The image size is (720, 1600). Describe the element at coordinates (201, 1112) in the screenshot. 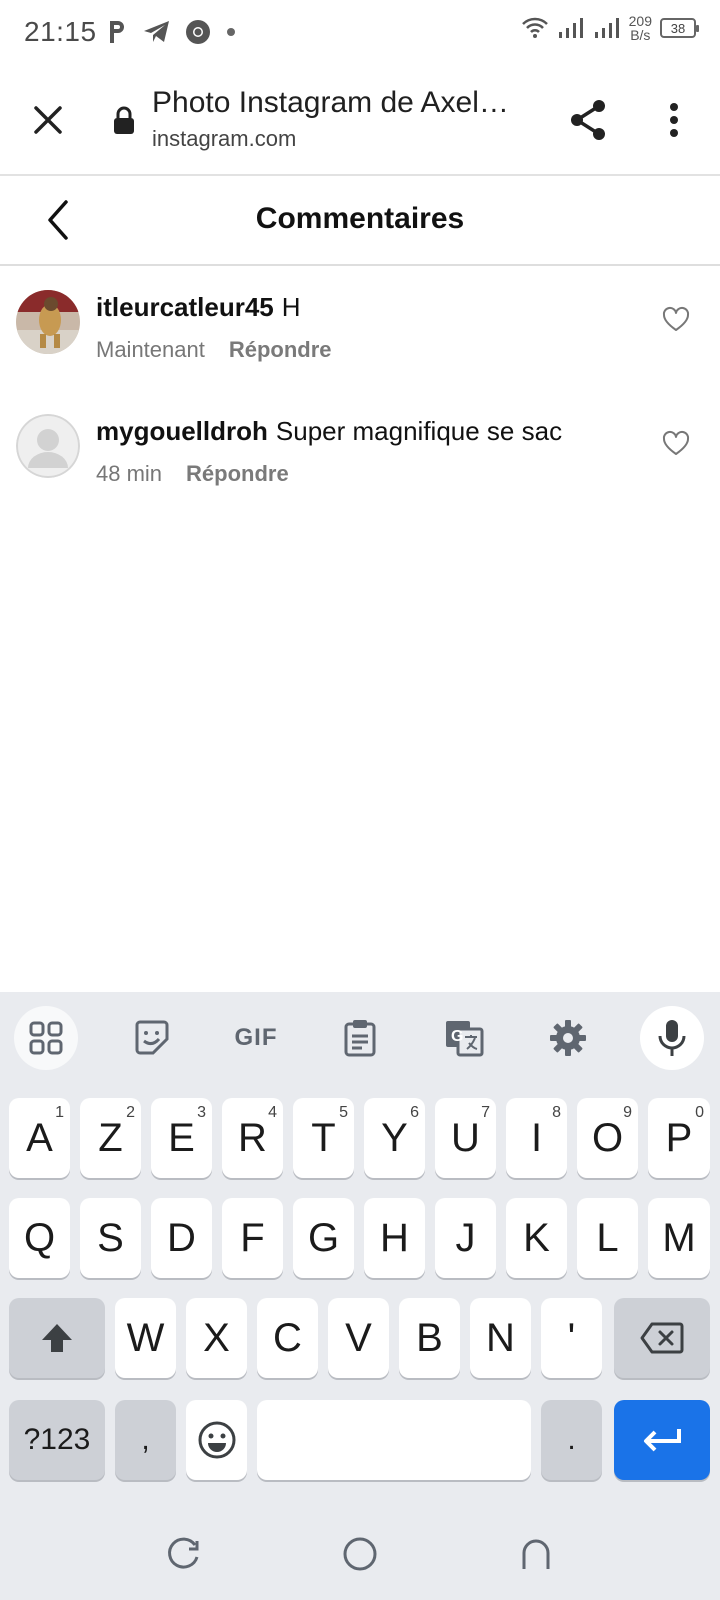

I see `key-hint: 3` at that location.